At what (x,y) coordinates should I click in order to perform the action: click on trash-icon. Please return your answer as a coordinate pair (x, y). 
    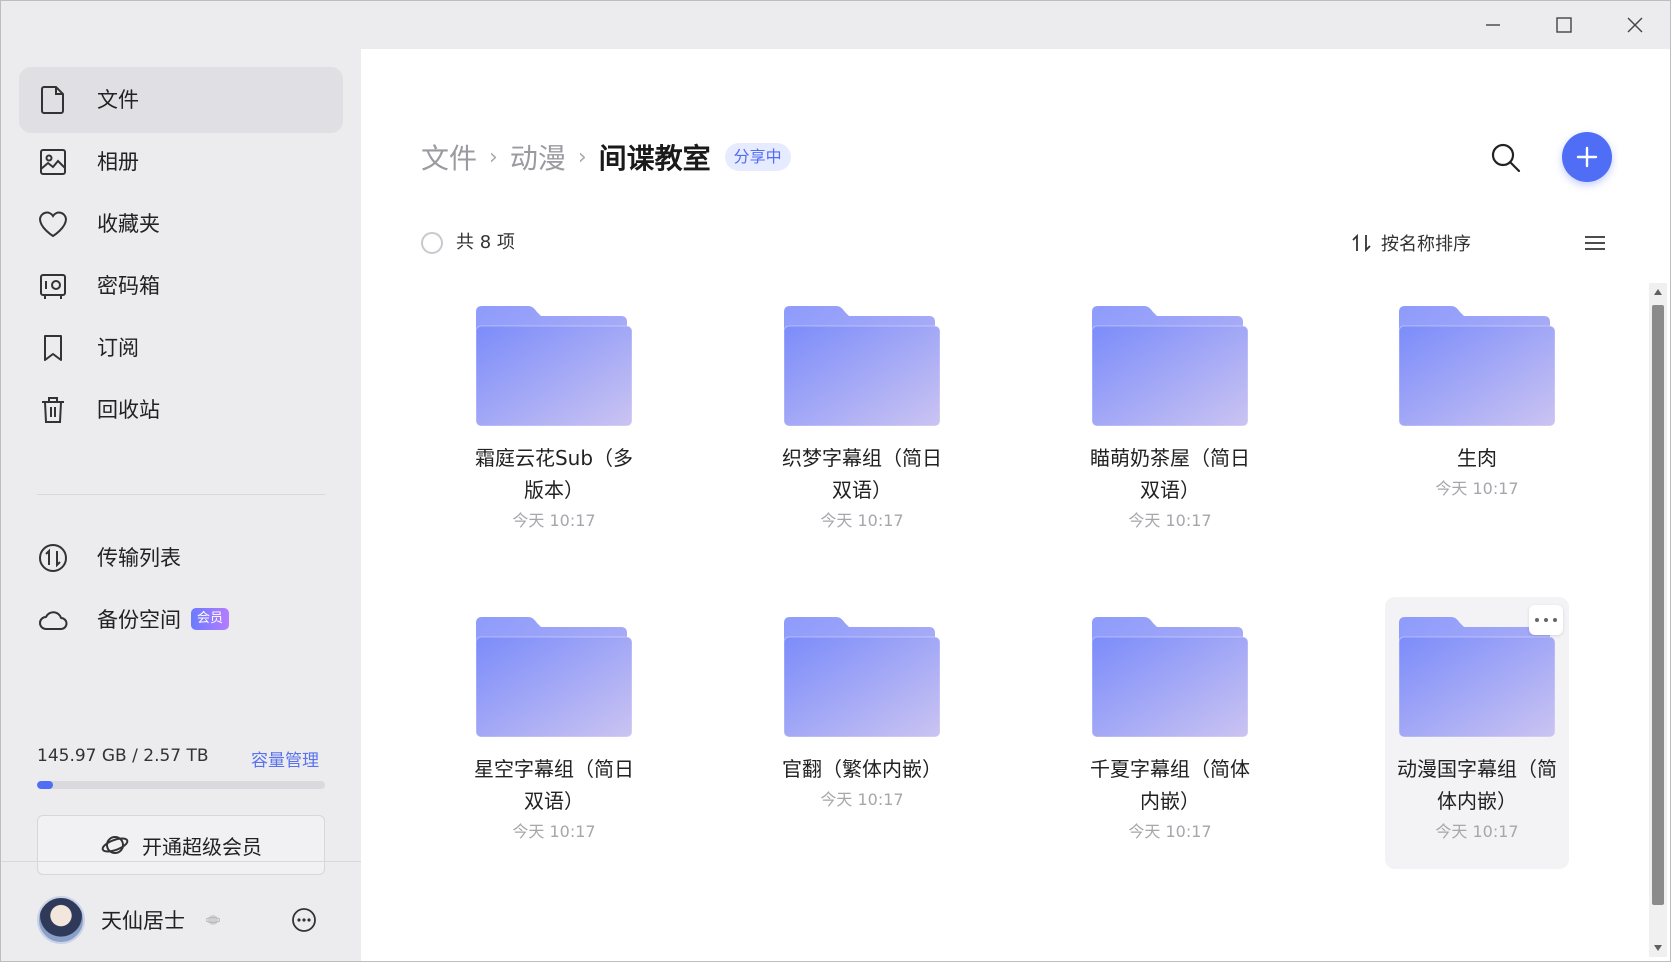
    Looking at the image, I should click on (53, 410).